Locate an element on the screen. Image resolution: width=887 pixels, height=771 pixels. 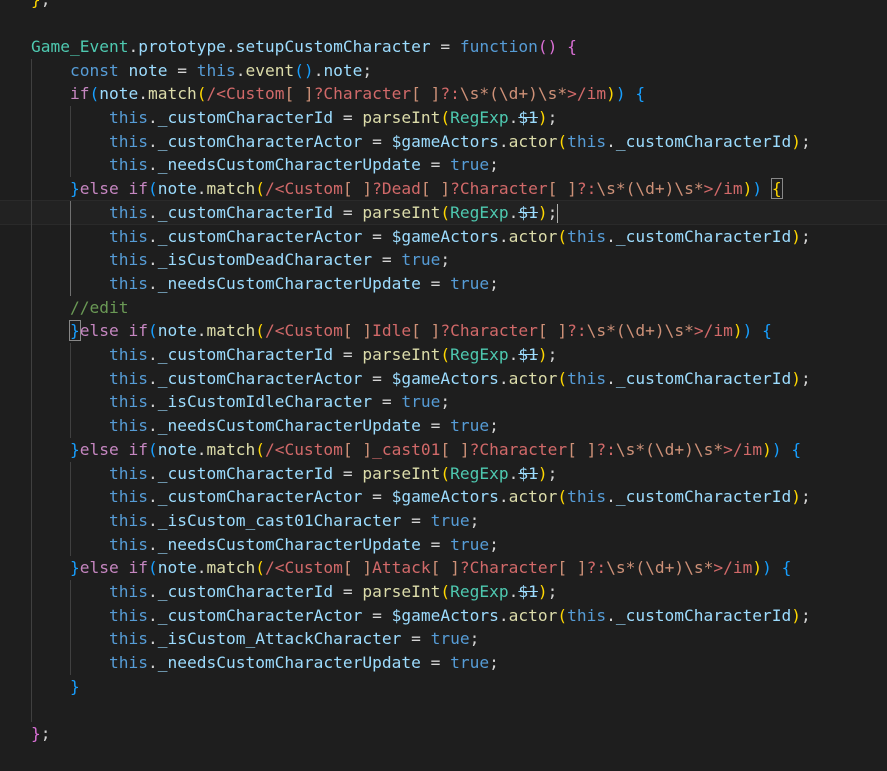
code-line: } is located at coordinates (443, 687).